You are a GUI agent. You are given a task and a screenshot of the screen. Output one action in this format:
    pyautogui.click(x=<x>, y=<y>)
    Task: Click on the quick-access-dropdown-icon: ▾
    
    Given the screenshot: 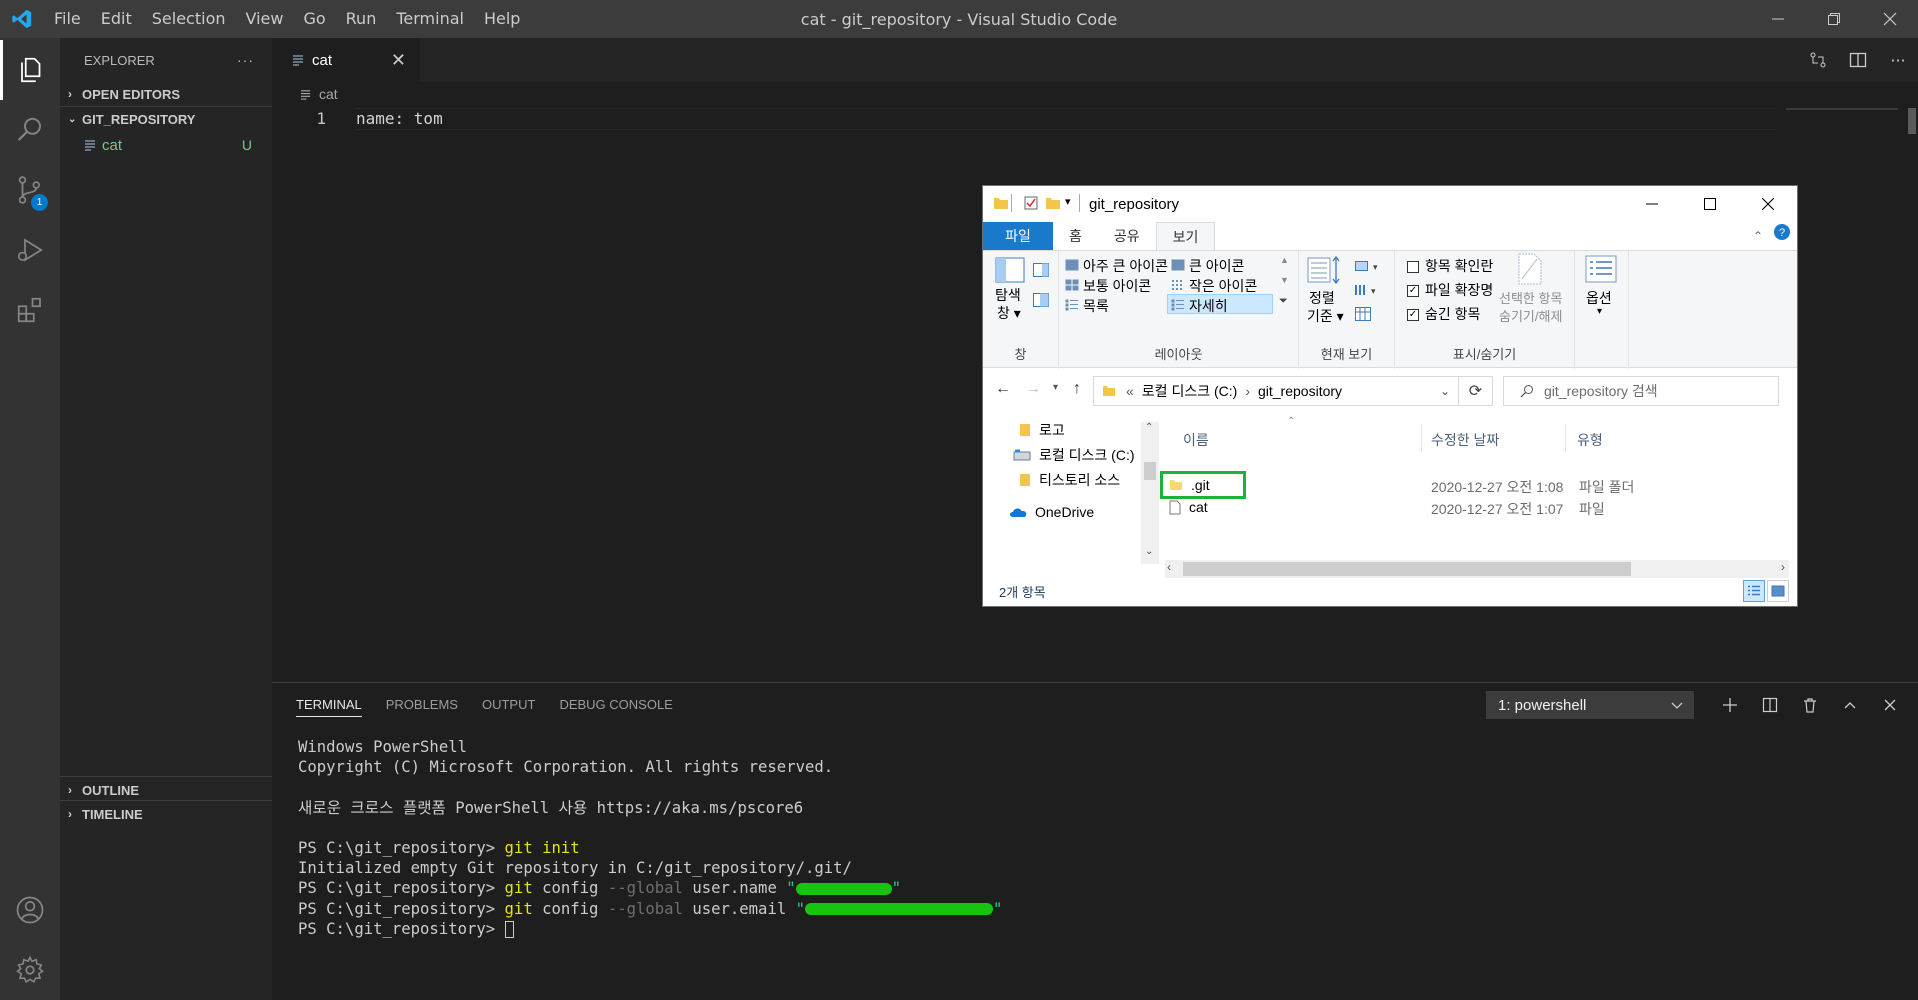 What is the action you would take?
    pyautogui.click(x=1068, y=201)
    